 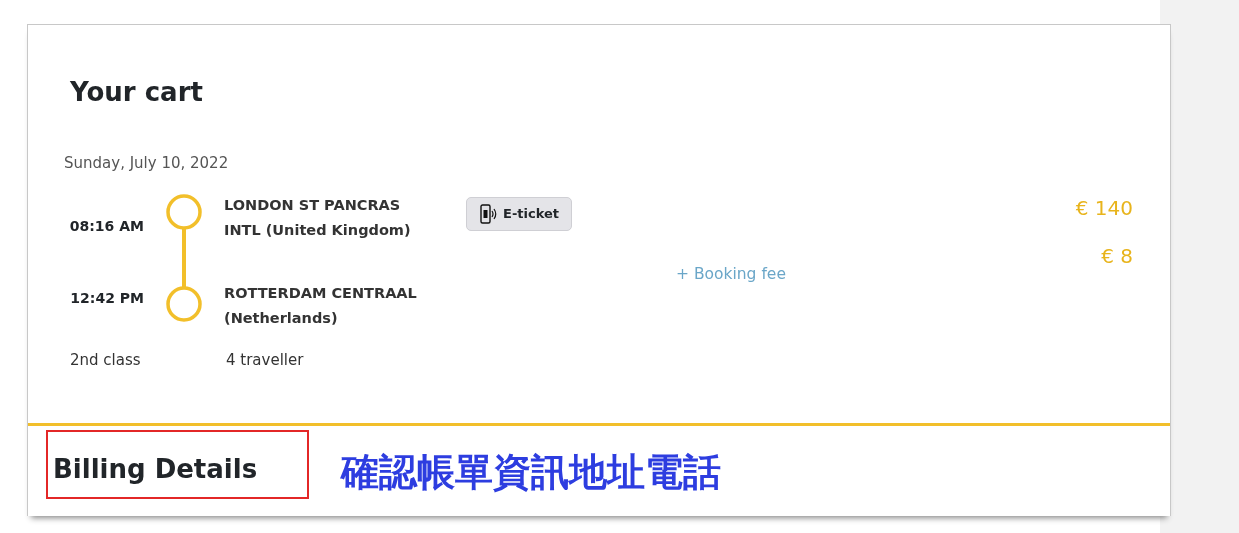 What do you see at coordinates (531, 473) in the screenshot?
I see `annotation-text: 確認帳單資訊地址電話` at bounding box center [531, 473].